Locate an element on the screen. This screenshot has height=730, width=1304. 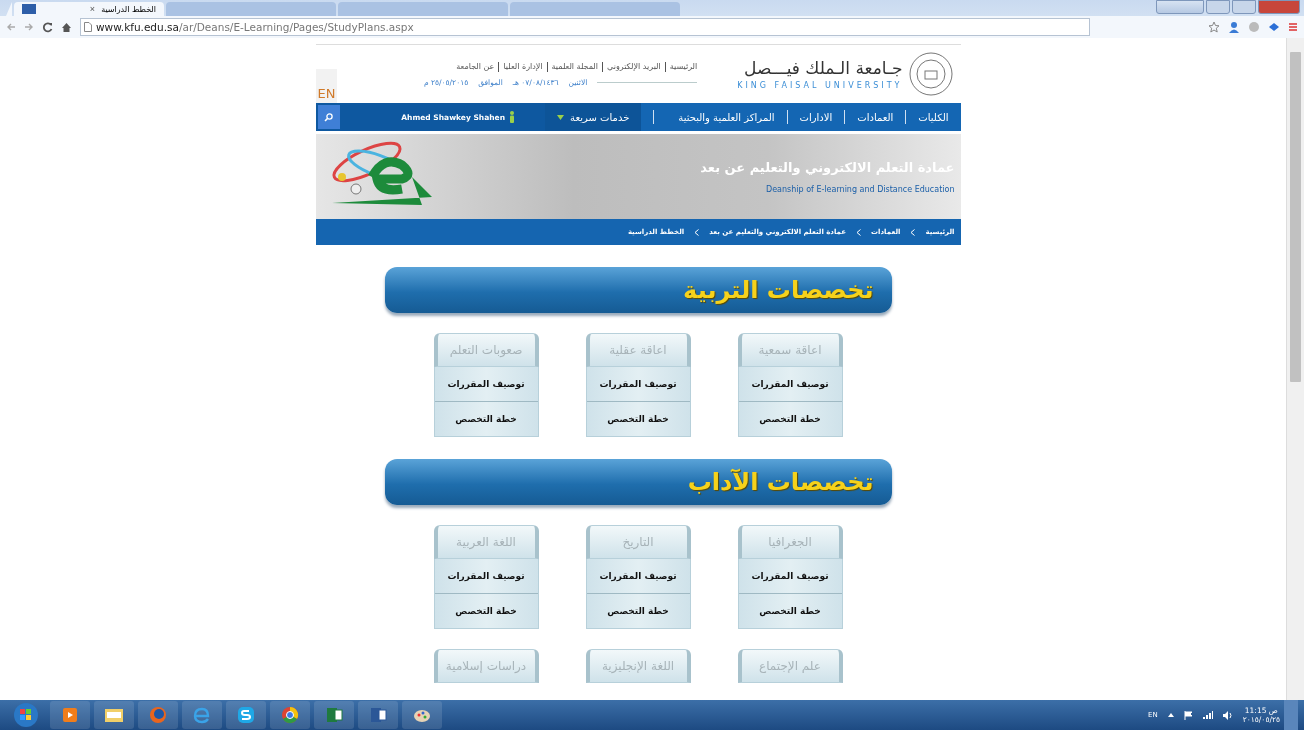
university-name: جـامعة الـملك فيـــصل is located at coordinates (823, 68).